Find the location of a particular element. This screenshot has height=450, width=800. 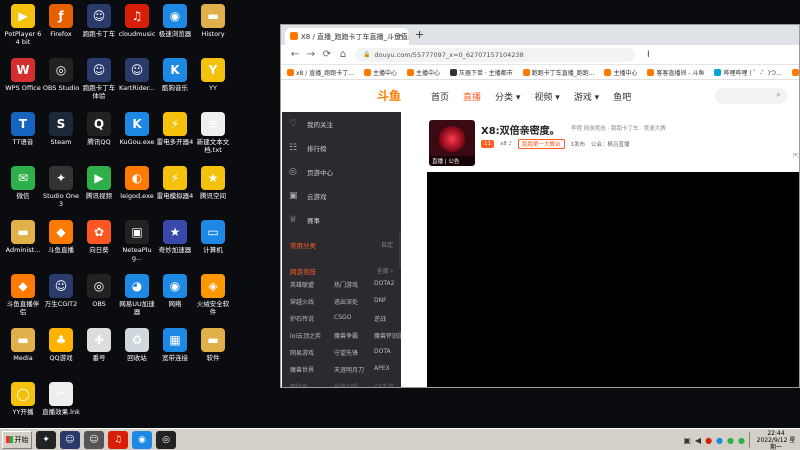

sidebar-item: ▣ 云游戏 is located at coordinates (341, 196).